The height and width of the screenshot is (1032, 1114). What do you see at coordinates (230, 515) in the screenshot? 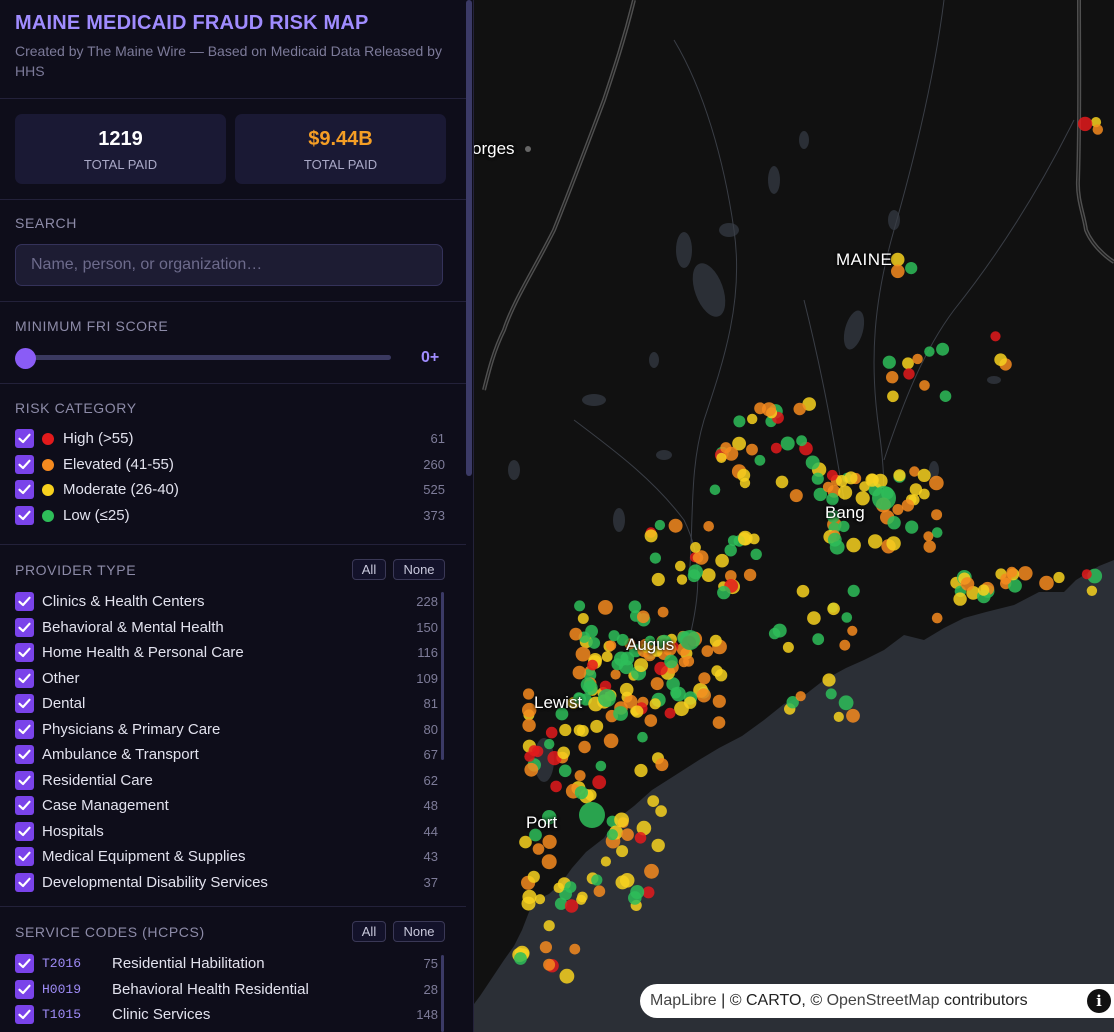
I see `risk-category-row: Low (≤25) 373` at bounding box center [230, 515].